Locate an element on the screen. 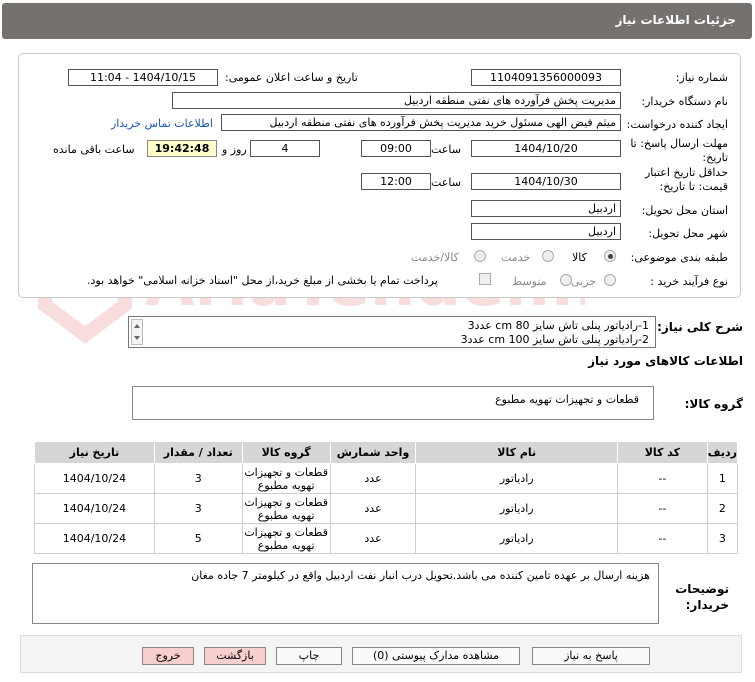 The height and width of the screenshot is (682, 755). goods-group-field: قطعات و تجهیزات تهویه مطبوع is located at coordinates (393, 403).